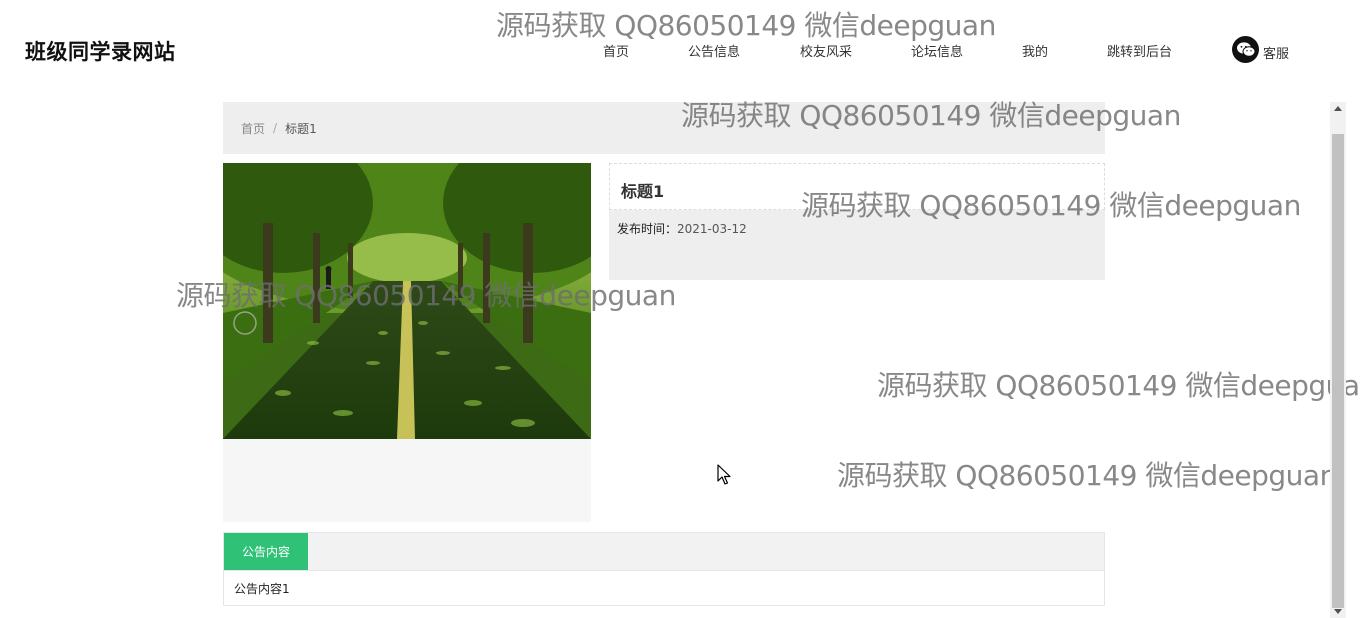  What do you see at coordinates (826, 50) in the screenshot?
I see `nav-item-alumni: 校友风采` at bounding box center [826, 50].